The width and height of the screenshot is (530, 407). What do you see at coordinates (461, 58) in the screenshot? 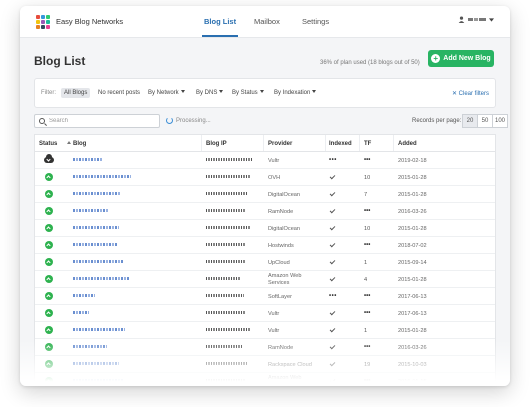
I see `add-new-blog-button: + Add New Blog` at bounding box center [461, 58].